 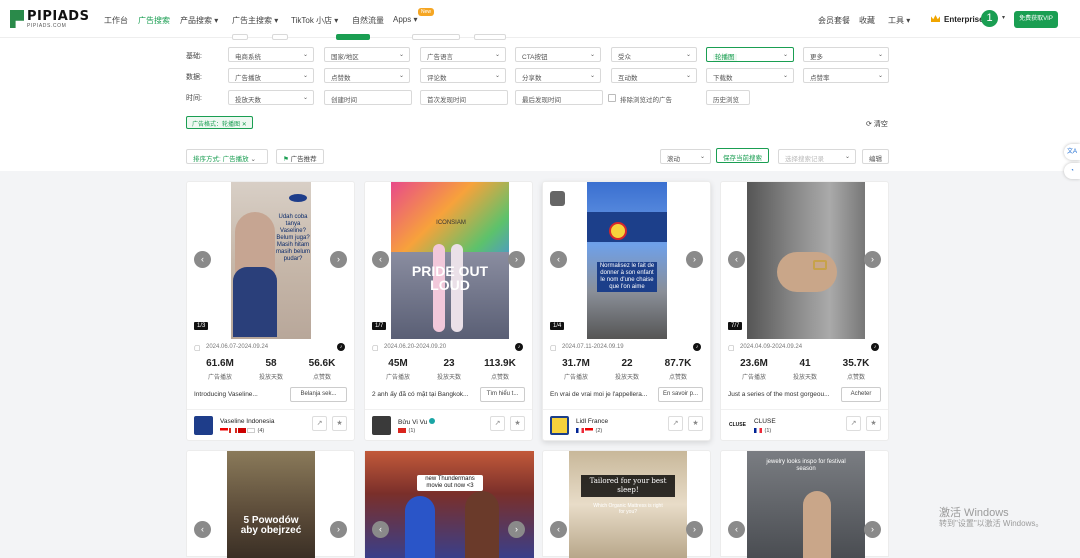 What do you see at coordinates (450, 260) in the screenshot?
I see `ad-thumbnail: PRIDE OUT LOUD ICONSIAM` at bounding box center [450, 260].